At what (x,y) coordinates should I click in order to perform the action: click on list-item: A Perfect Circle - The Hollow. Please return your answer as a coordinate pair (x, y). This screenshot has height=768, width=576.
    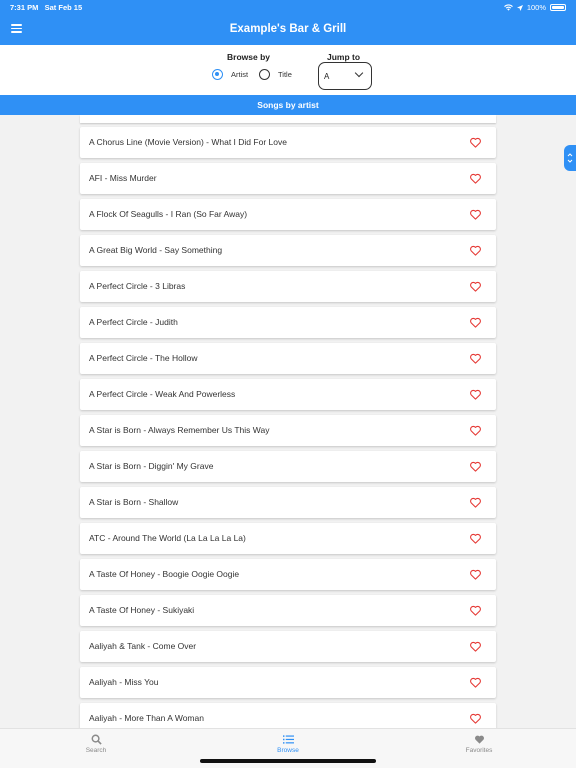
    Looking at the image, I should click on (288, 358).